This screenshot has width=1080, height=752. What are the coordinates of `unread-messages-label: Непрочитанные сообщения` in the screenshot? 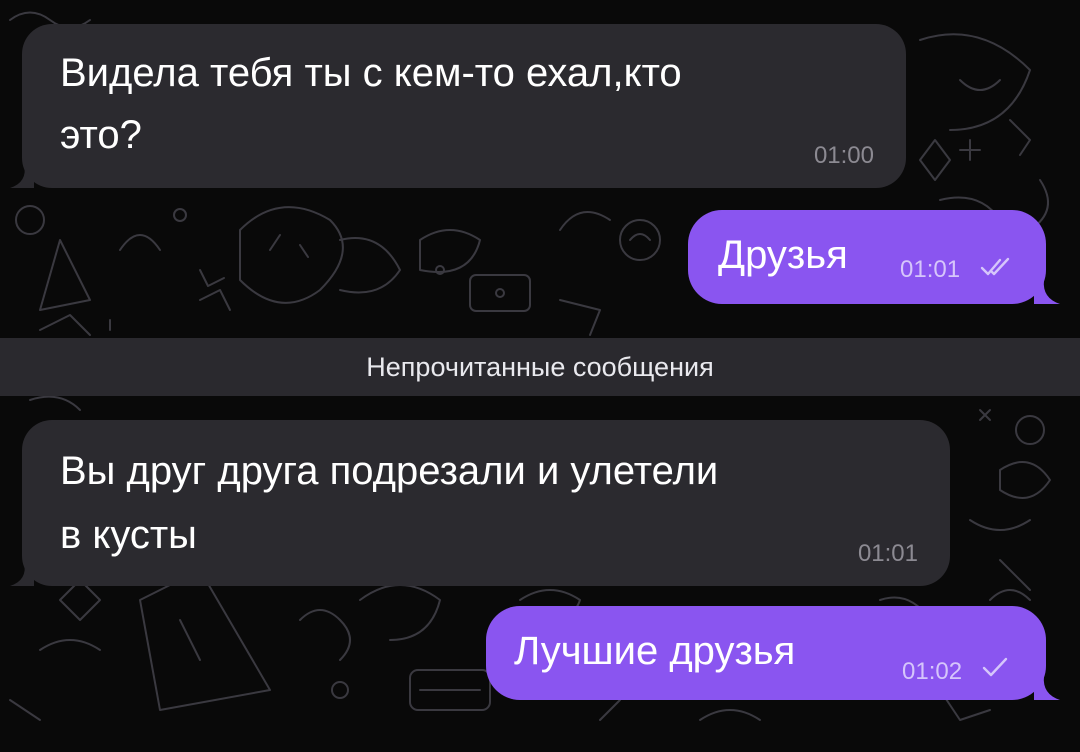 It's located at (540, 367).